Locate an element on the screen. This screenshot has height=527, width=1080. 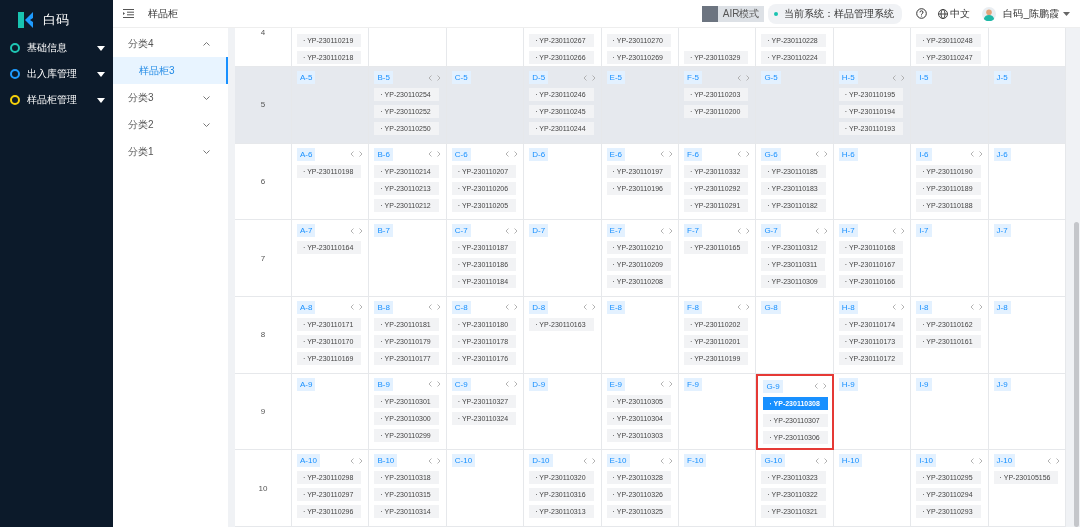
position-label: E-6 is located at coordinates (616, 154).